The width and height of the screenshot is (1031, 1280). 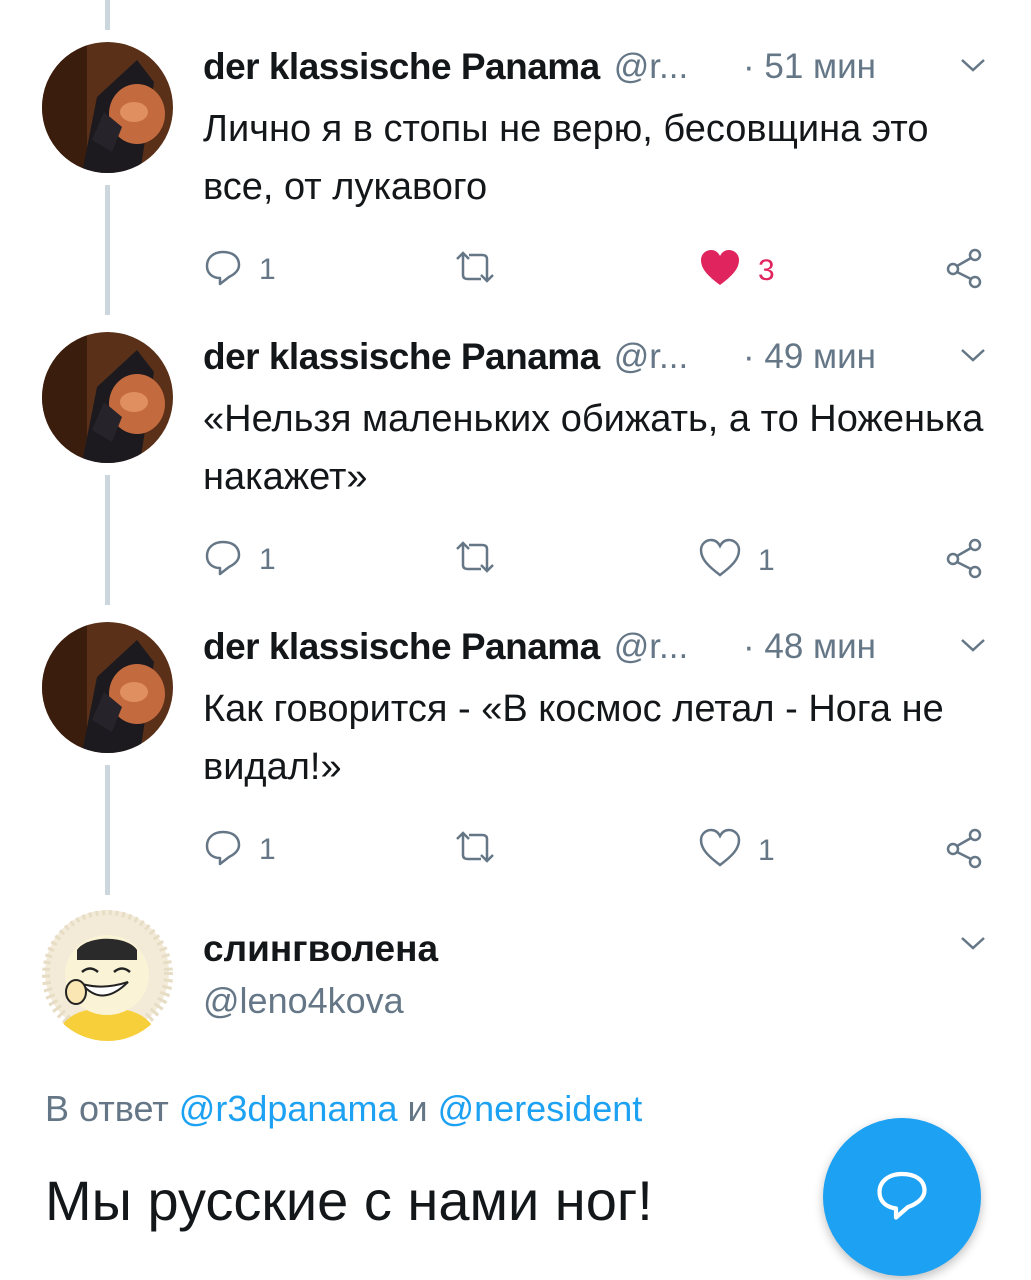 I want to click on tweet-header: der klassische Panama @r... · 48 мин, so click(x=603, y=647).